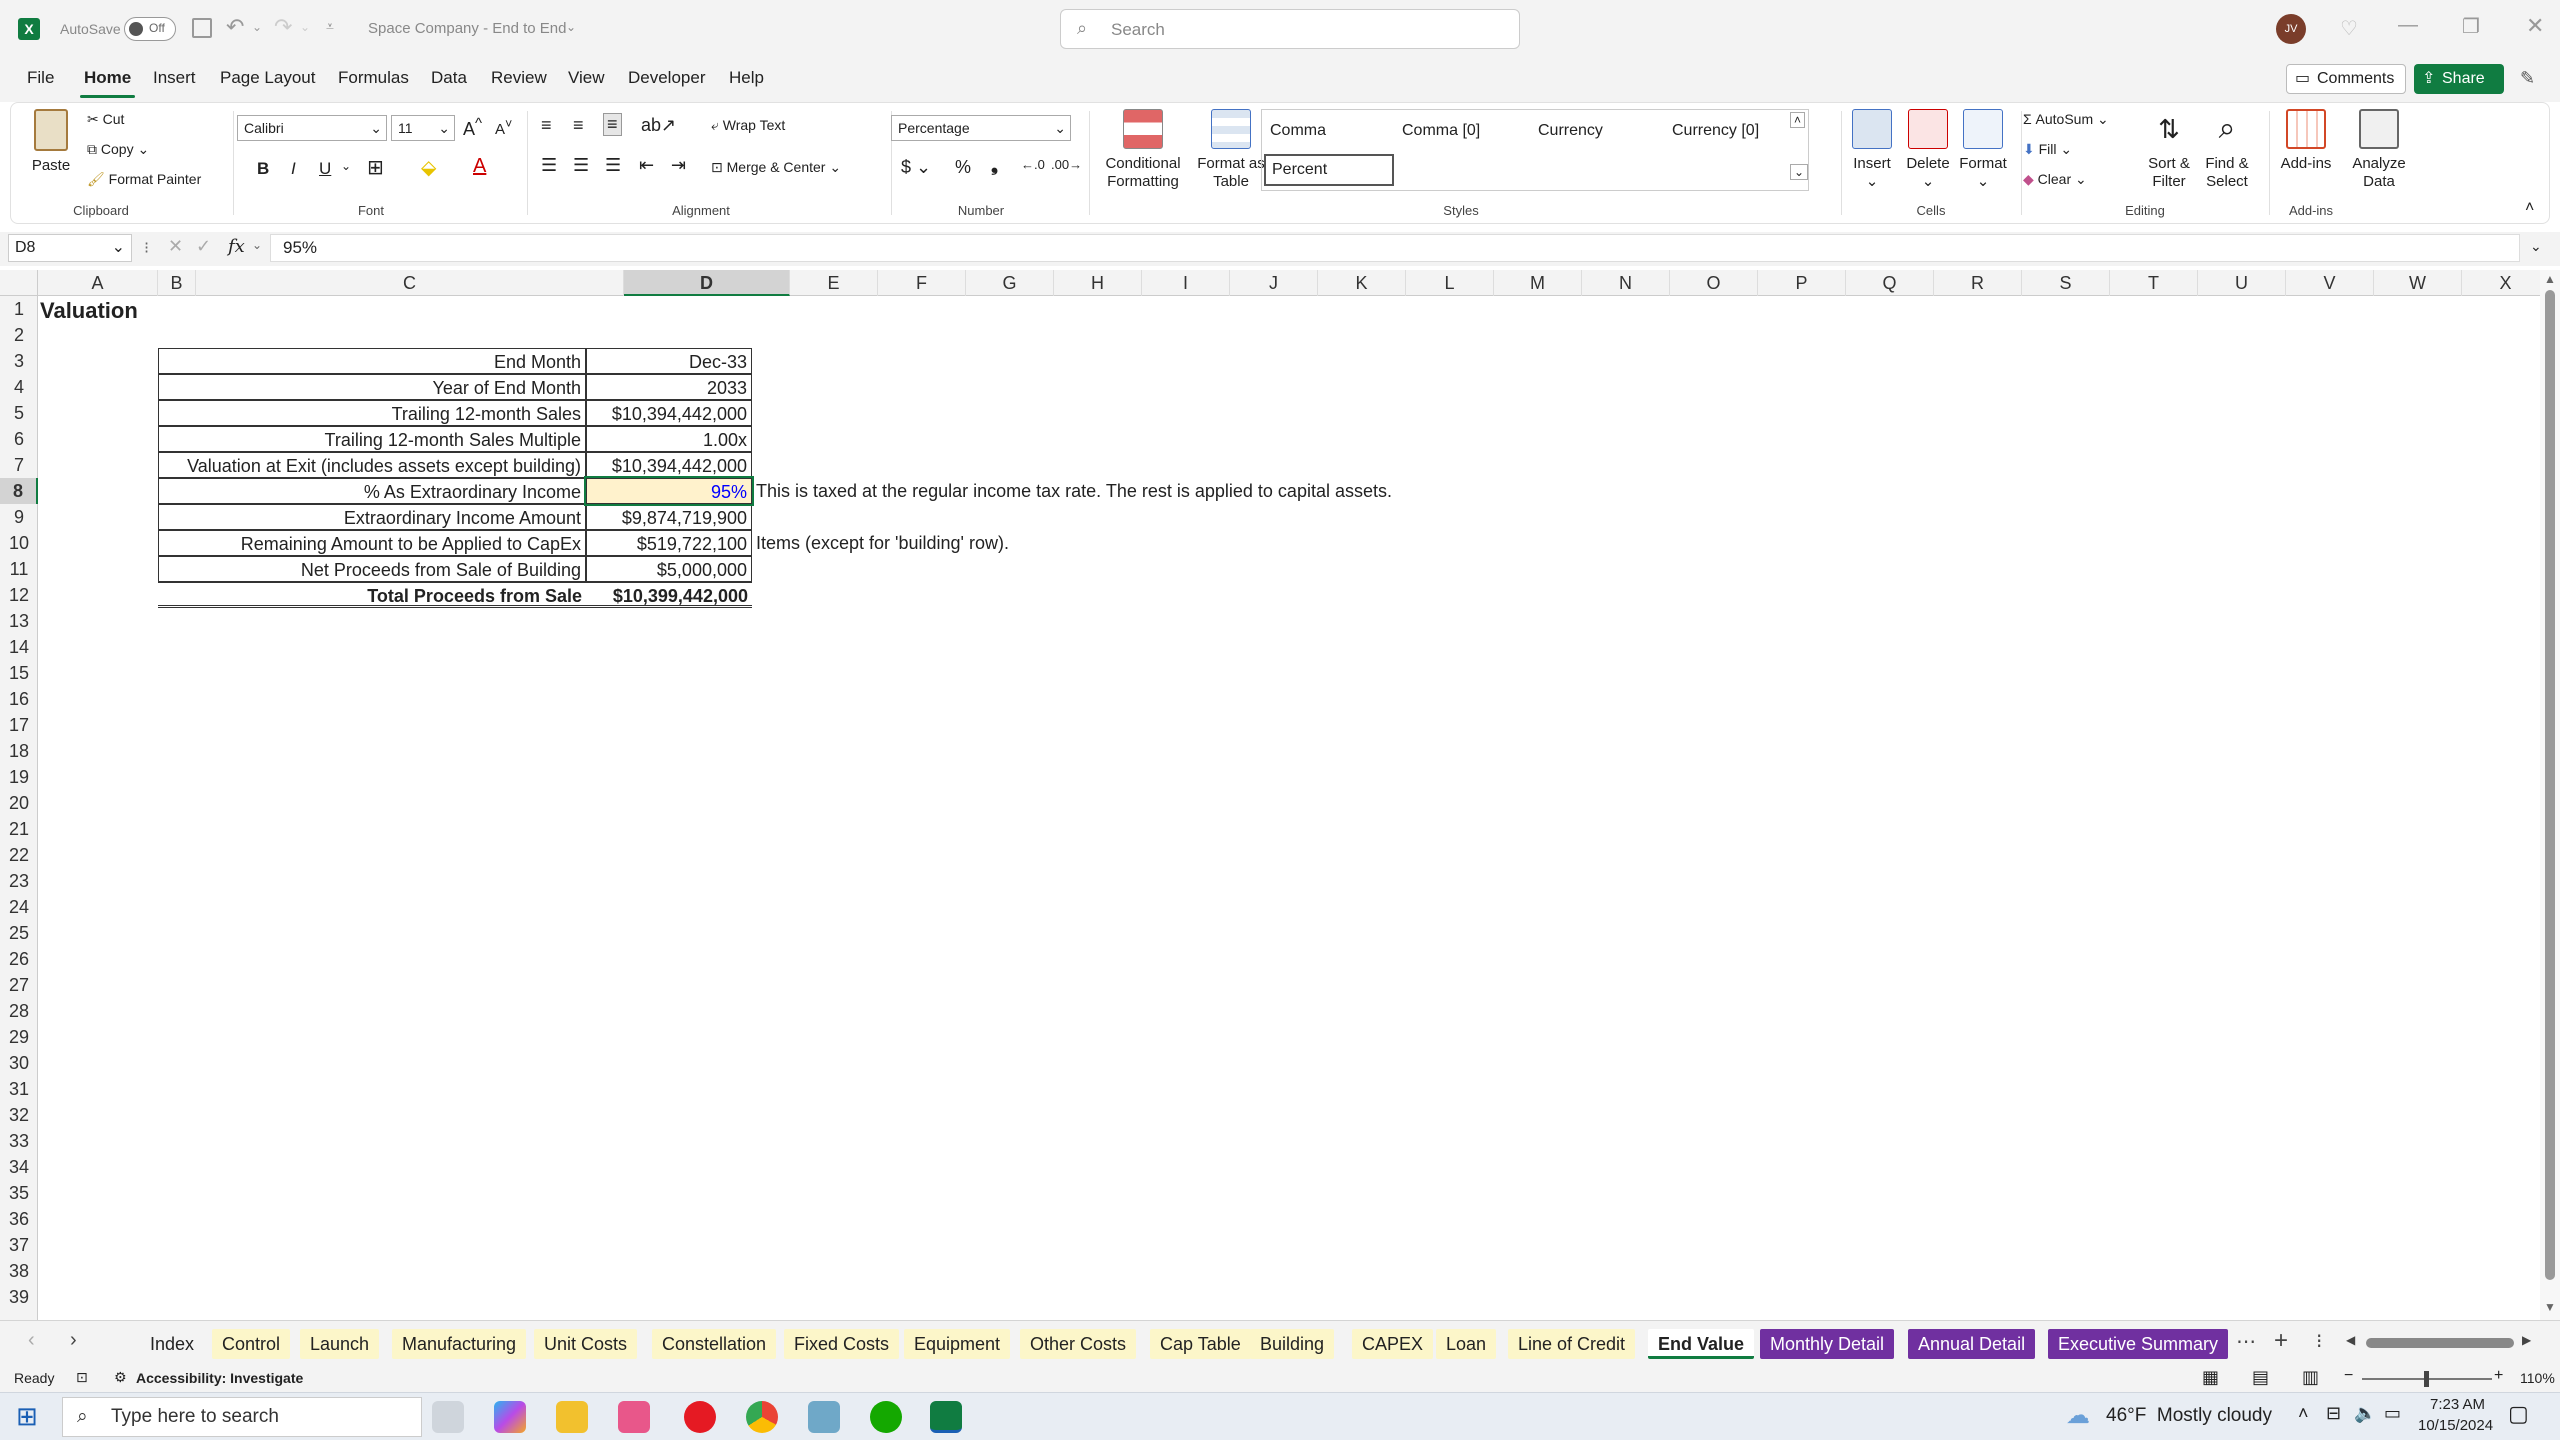 The height and width of the screenshot is (1440, 2560). I want to click on table-row-label: Trailing 12-month Sales Multiple, so click(372, 439).